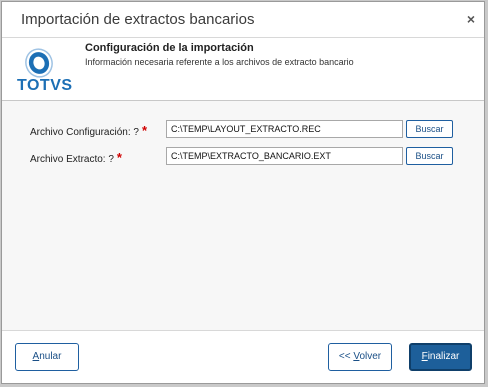  Describe the element at coordinates (429, 156) in the screenshot. I see `extract-browse-button: Buscar` at that location.